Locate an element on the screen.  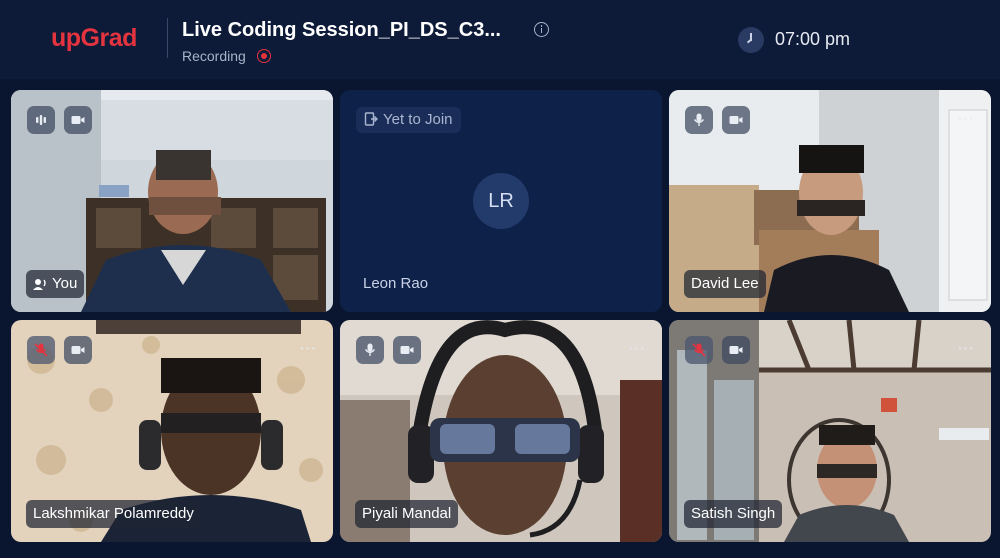
recording-label: Recording is located at coordinates (214, 56).